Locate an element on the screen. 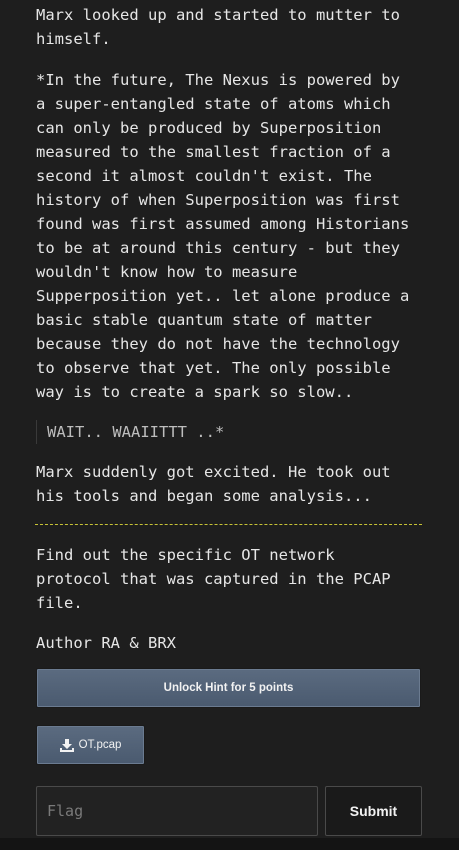 Image resolution: width=459 pixels, height=850 pixels. flag-input is located at coordinates (177, 811).